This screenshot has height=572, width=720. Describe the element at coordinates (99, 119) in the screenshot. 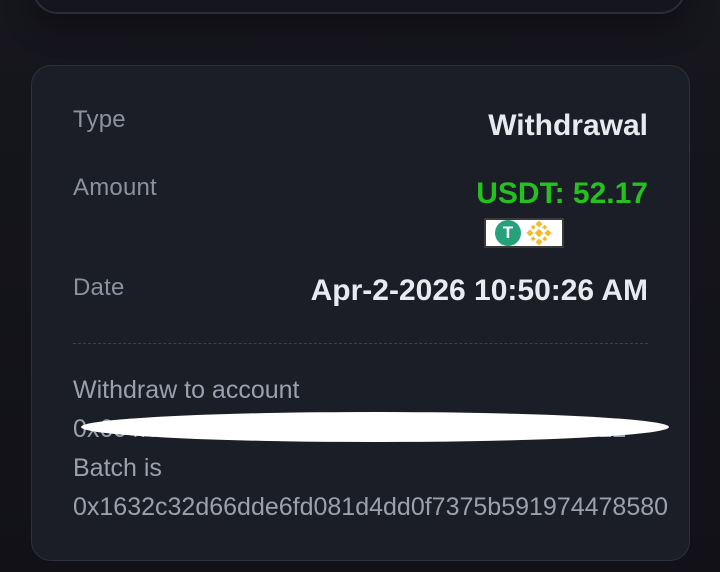

I see `type-label: Type` at that location.